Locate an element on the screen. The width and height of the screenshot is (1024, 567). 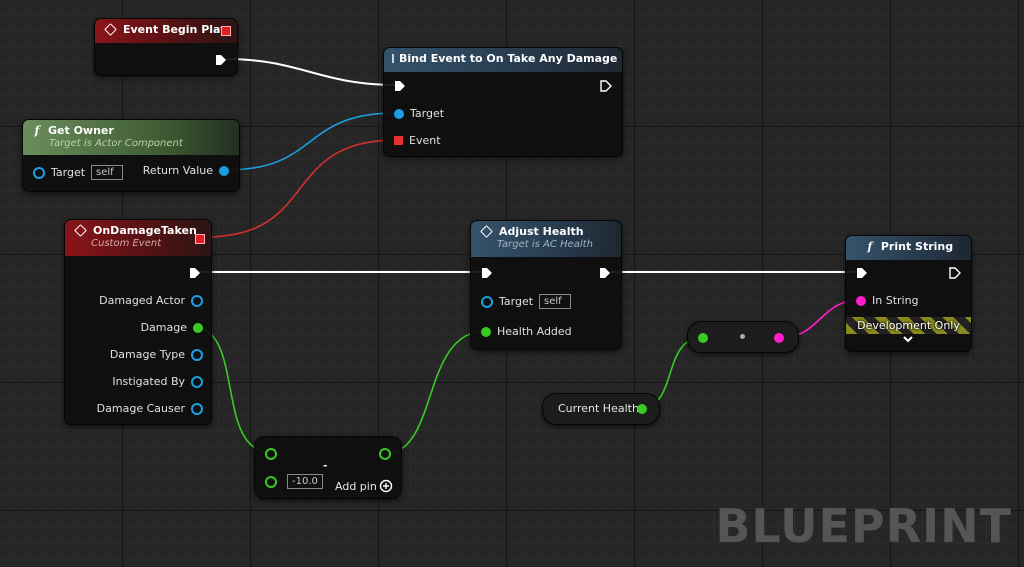
pin-event: Event is located at coordinates (417, 140).